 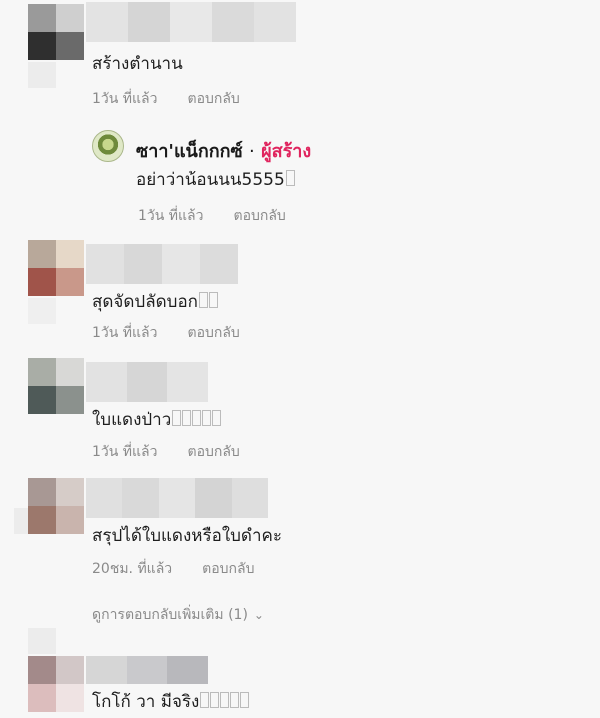 What do you see at coordinates (145, 302) in the screenshot?
I see `comment-text-body: สุดจัดปลัดบอก` at bounding box center [145, 302].